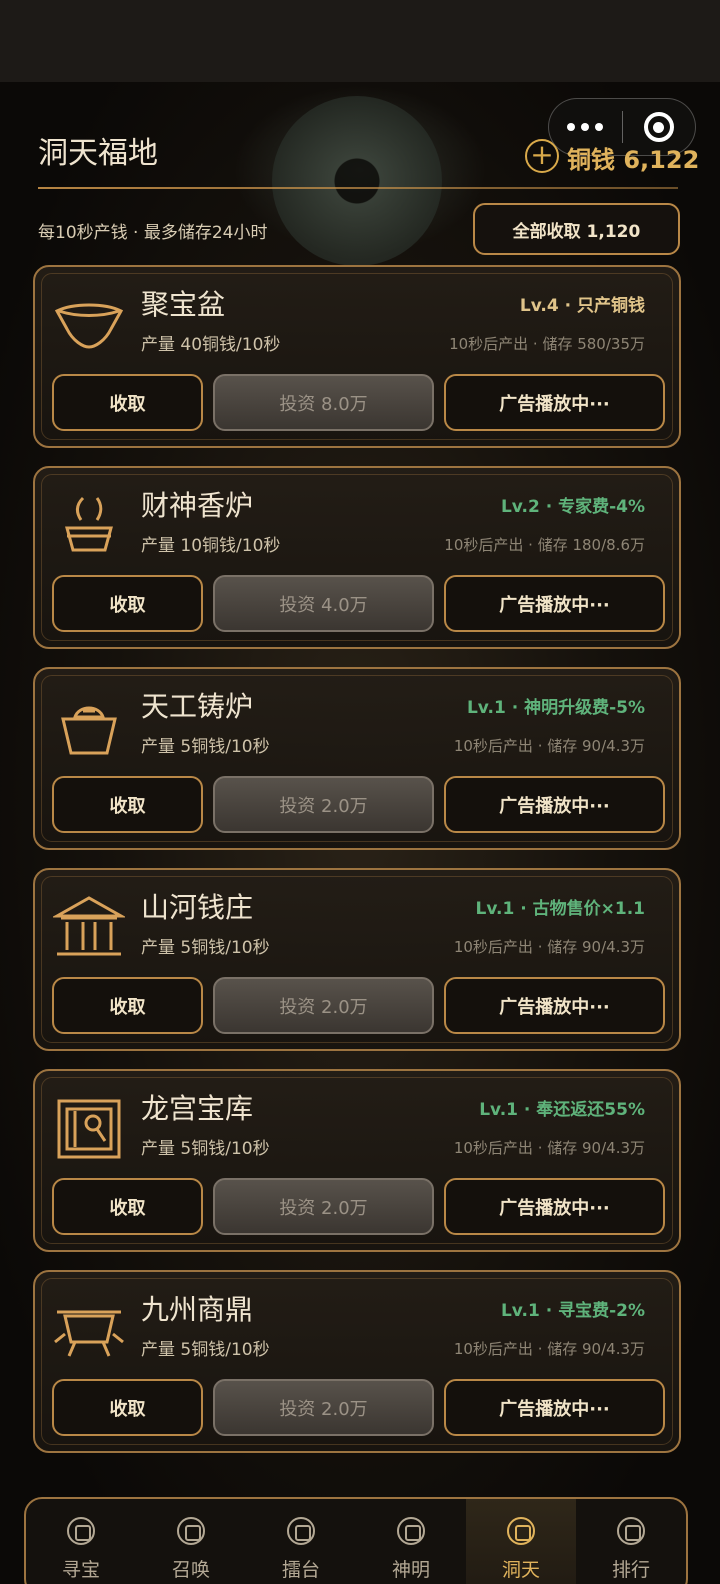  Describe the element at coordinates (576, 229) in the screenshot. I see `collect-all-button: 全部收取 1,120` at that location.